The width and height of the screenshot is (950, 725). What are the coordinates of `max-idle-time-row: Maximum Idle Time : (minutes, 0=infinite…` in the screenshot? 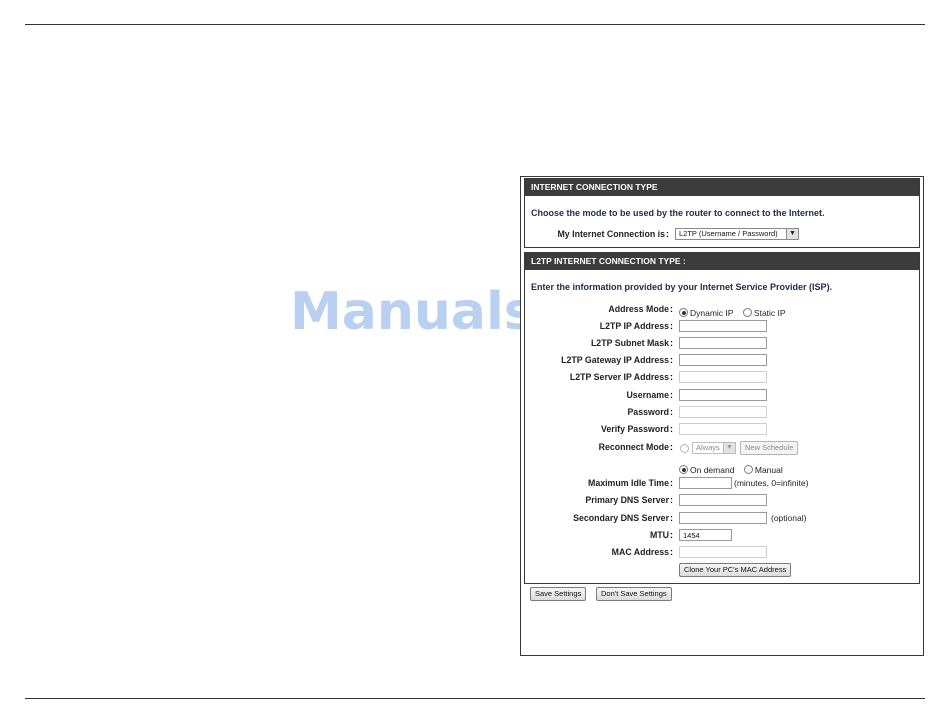 It's located at (722, 484).